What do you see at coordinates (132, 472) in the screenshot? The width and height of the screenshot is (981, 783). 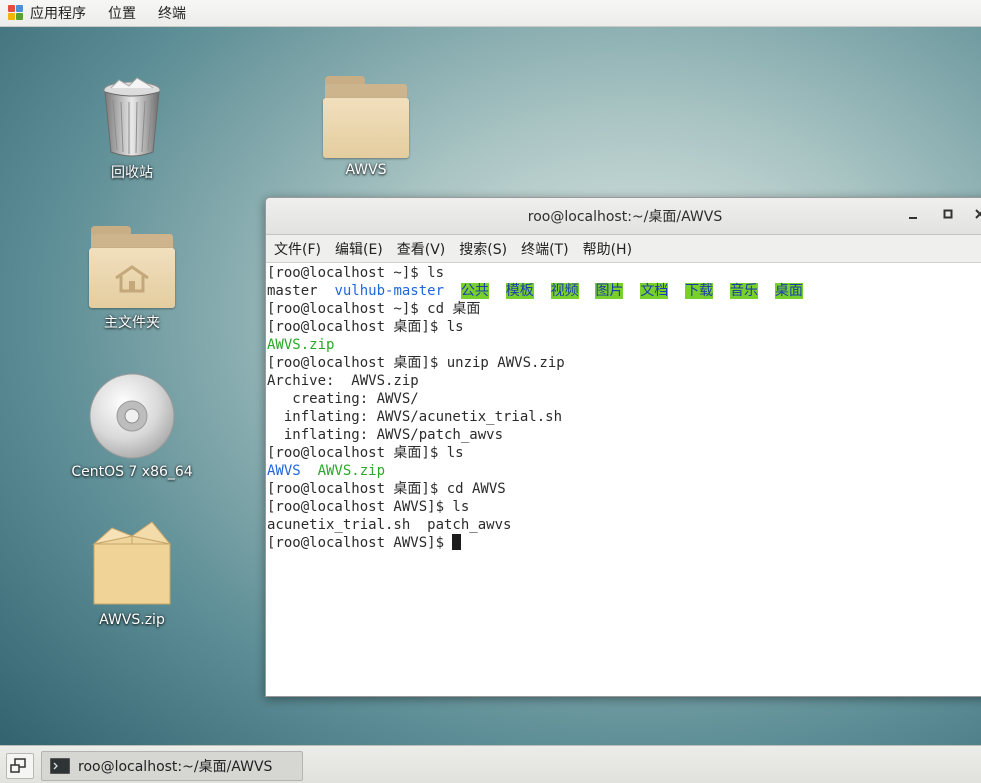 I see `desktop-icon-label: CentOS 7 x86_64` at bounding box center [132, 472].